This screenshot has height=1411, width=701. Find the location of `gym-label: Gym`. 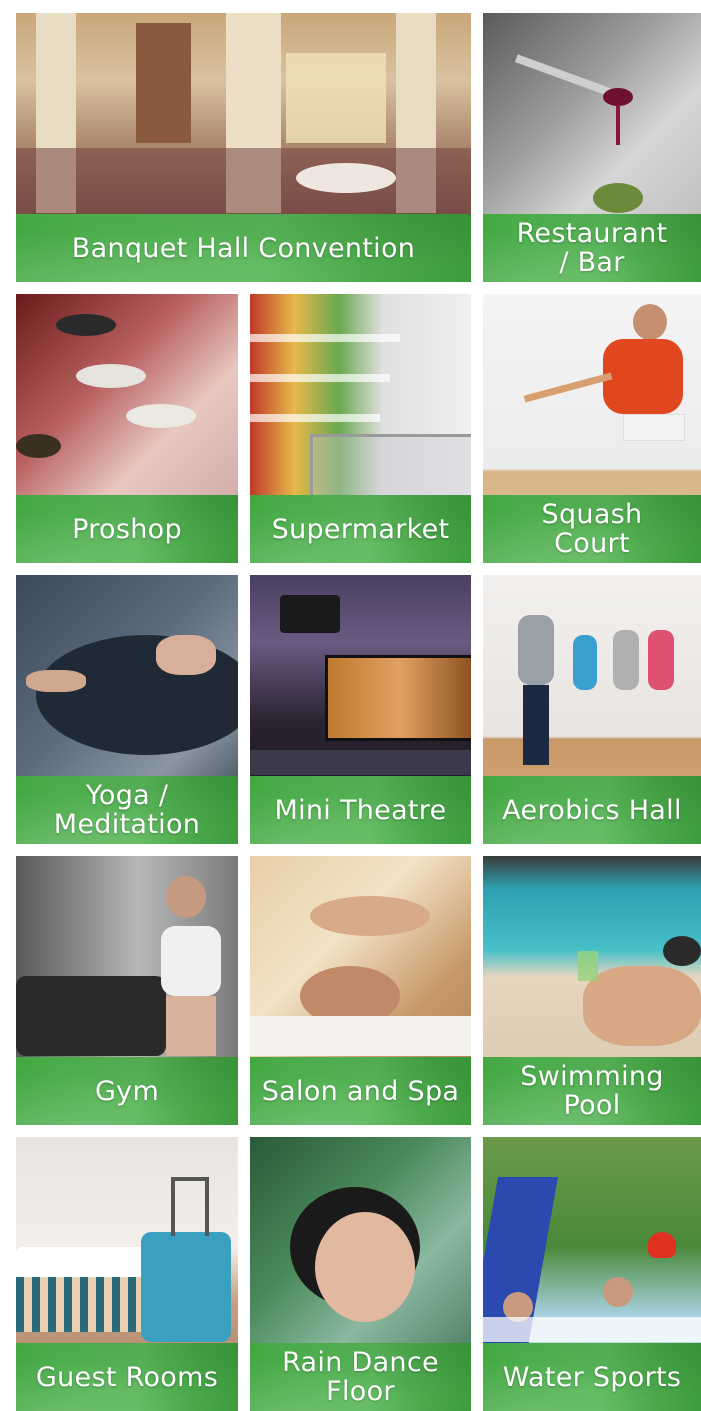

gym-label: Gym is located at coordinates (127, 1091).